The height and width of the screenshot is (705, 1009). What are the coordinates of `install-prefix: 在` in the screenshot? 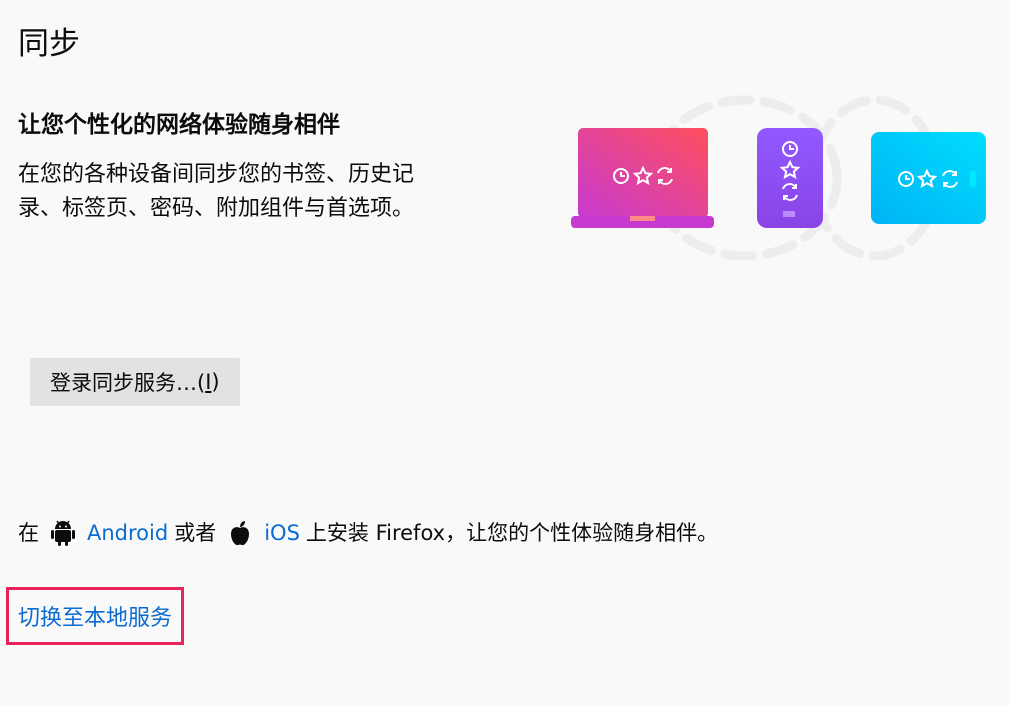 It's located at (28, 533).